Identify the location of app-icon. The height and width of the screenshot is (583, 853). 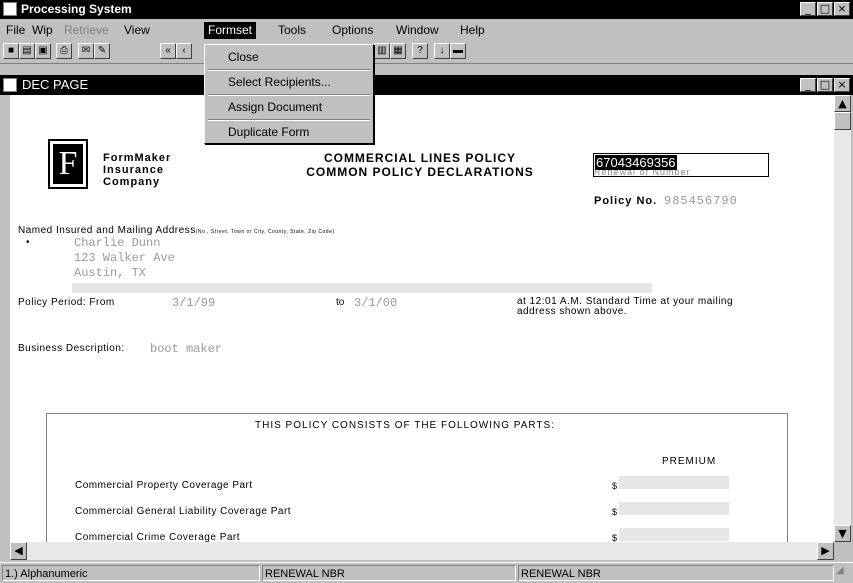
(10, 9).